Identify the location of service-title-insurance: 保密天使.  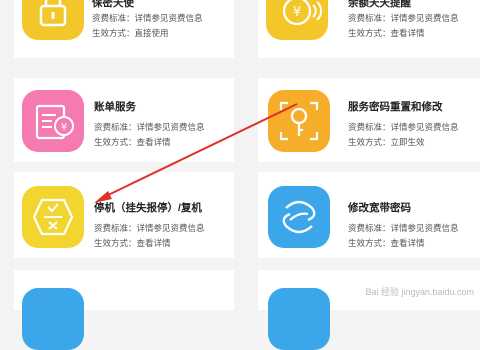
(113, 5).